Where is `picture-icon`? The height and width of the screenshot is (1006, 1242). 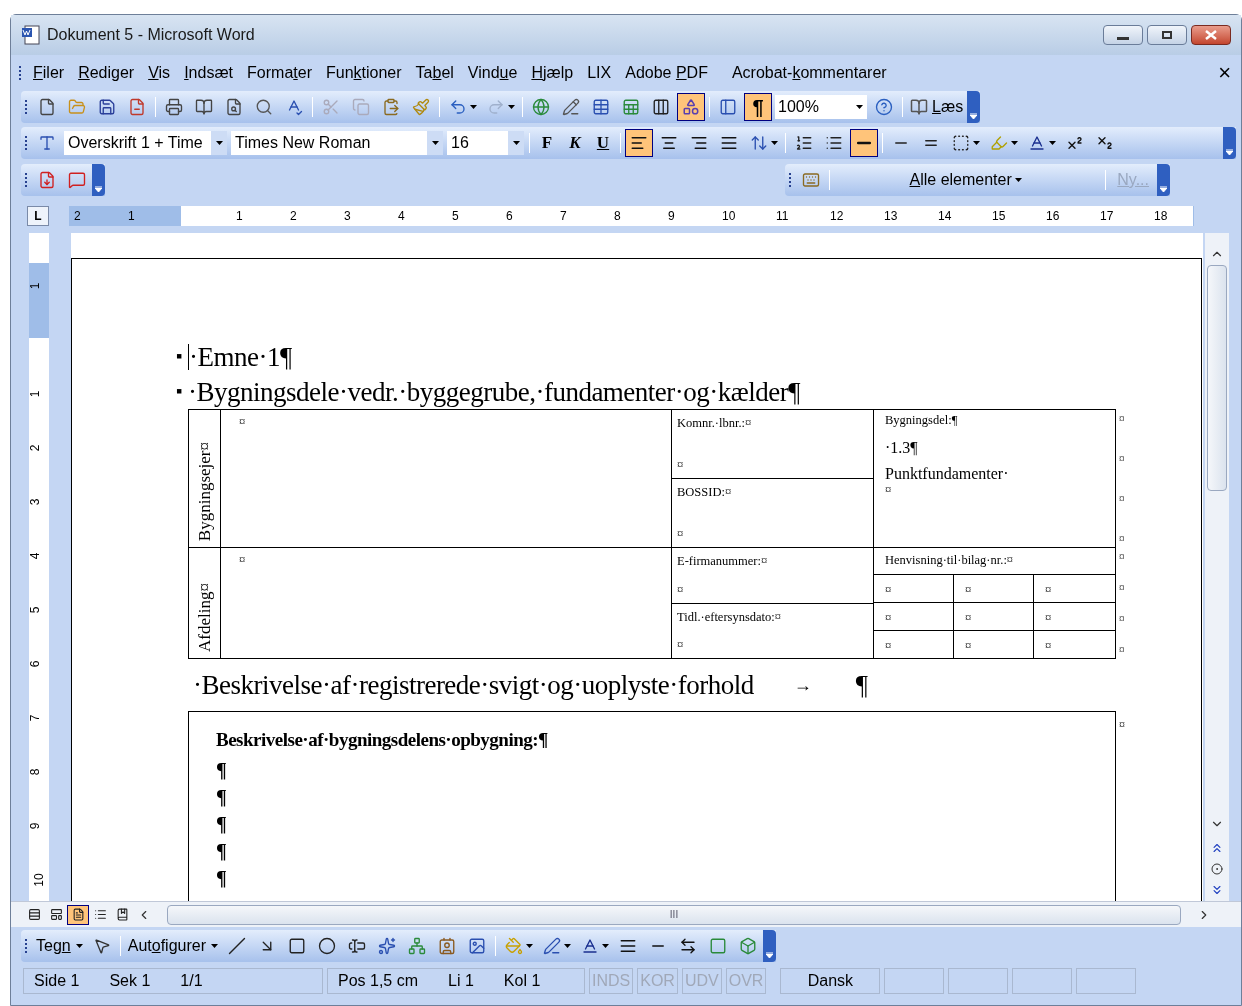 picture-icon is located at coordinates (477, 946).